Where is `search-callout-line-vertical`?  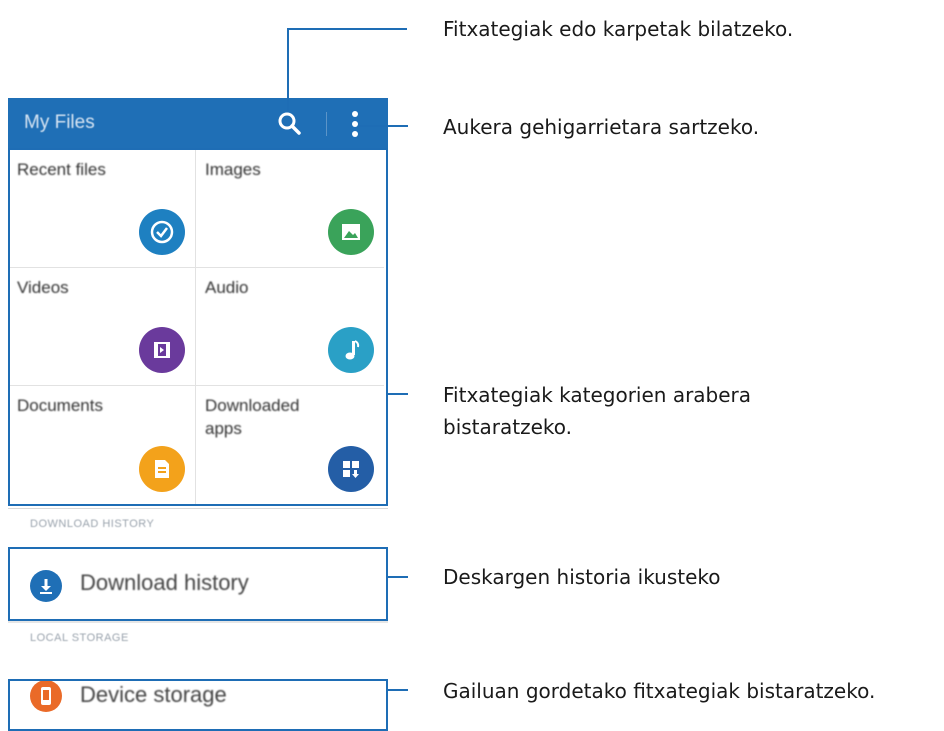
search-callout-line-vertical is located at coordinates (288, 70).